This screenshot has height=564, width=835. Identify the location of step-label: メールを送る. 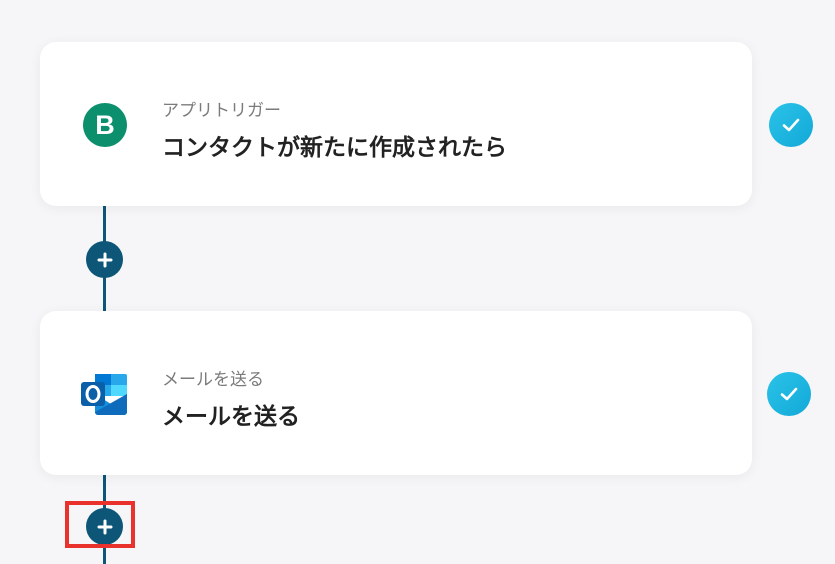
(213, 380).